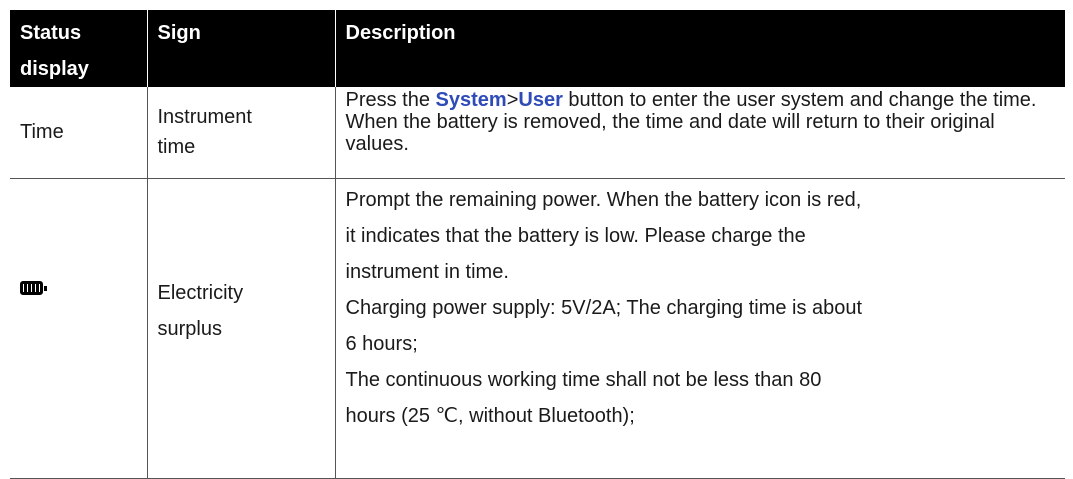 This screenshot has width=1073, height=479. I want to click on desc-text-pre: Press the, so click(390, 100).